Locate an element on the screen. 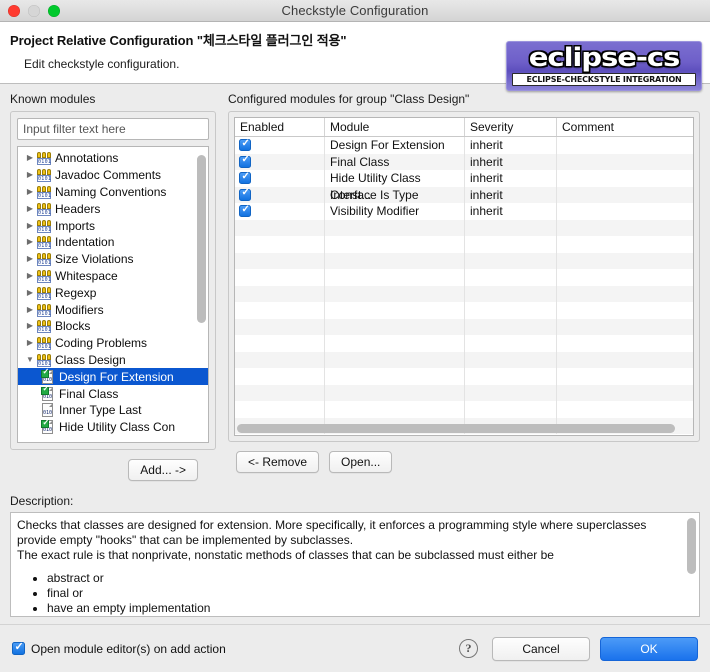 Image resolution: width=710 pixels, height=672 pixels. filter-input is located at coordinates (113, 129).